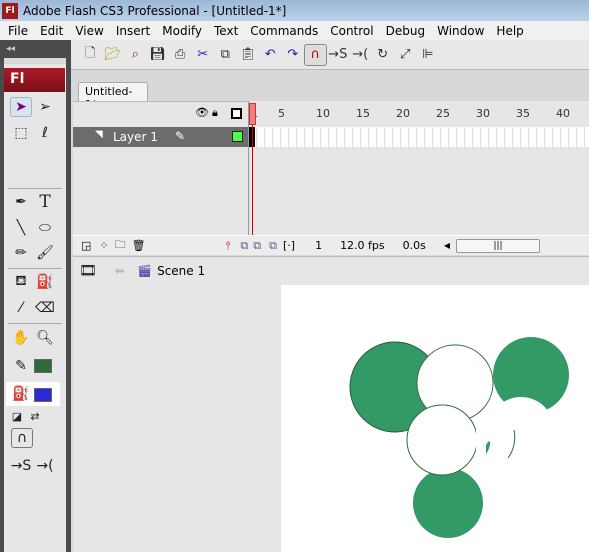 The width and height of the screenshot is (589, 552). Describe the element at coordinates (21, 282) in the screenshot. I see `ink-bottle-tool-icon: ⛾` at that location.